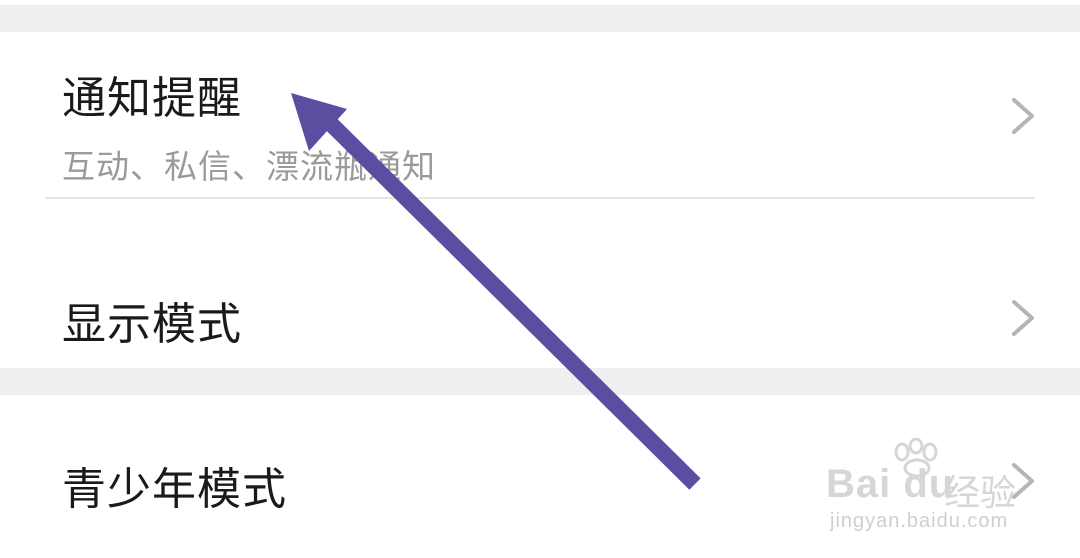 The width and height of the screenshot is (1080, 558). I want to click on baidu-jingyan-watermark: Bai du 经验 jingyan.baidu.com, so click(941, 488).